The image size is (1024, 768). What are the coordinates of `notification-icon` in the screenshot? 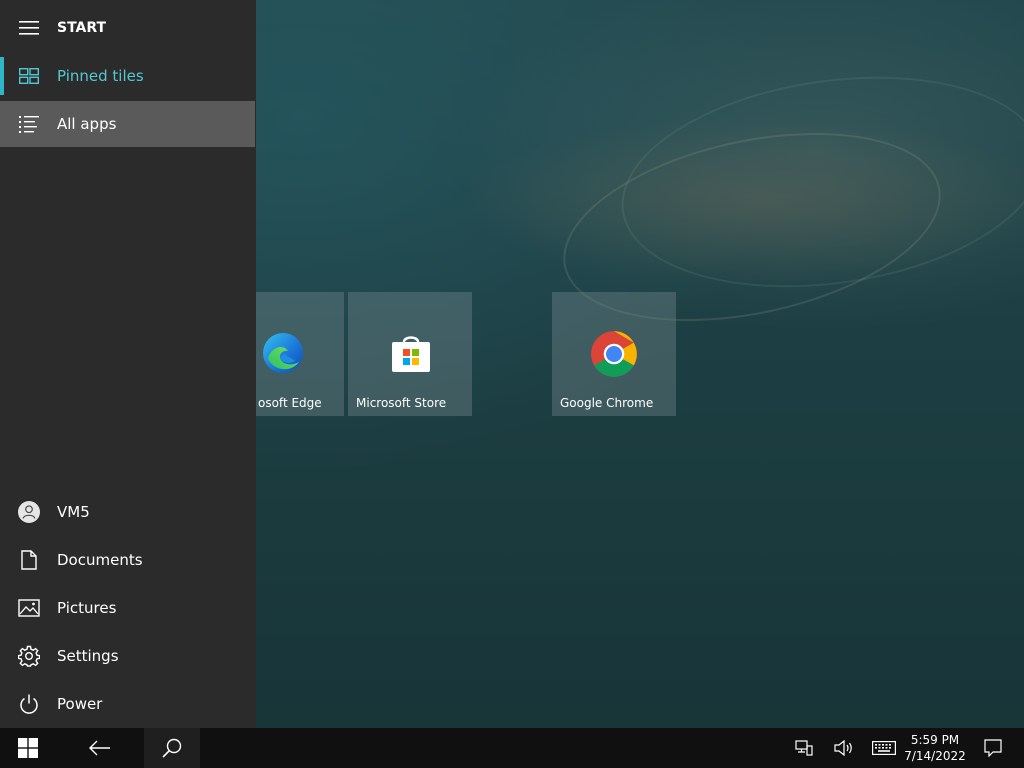 It's located at (993, 748).